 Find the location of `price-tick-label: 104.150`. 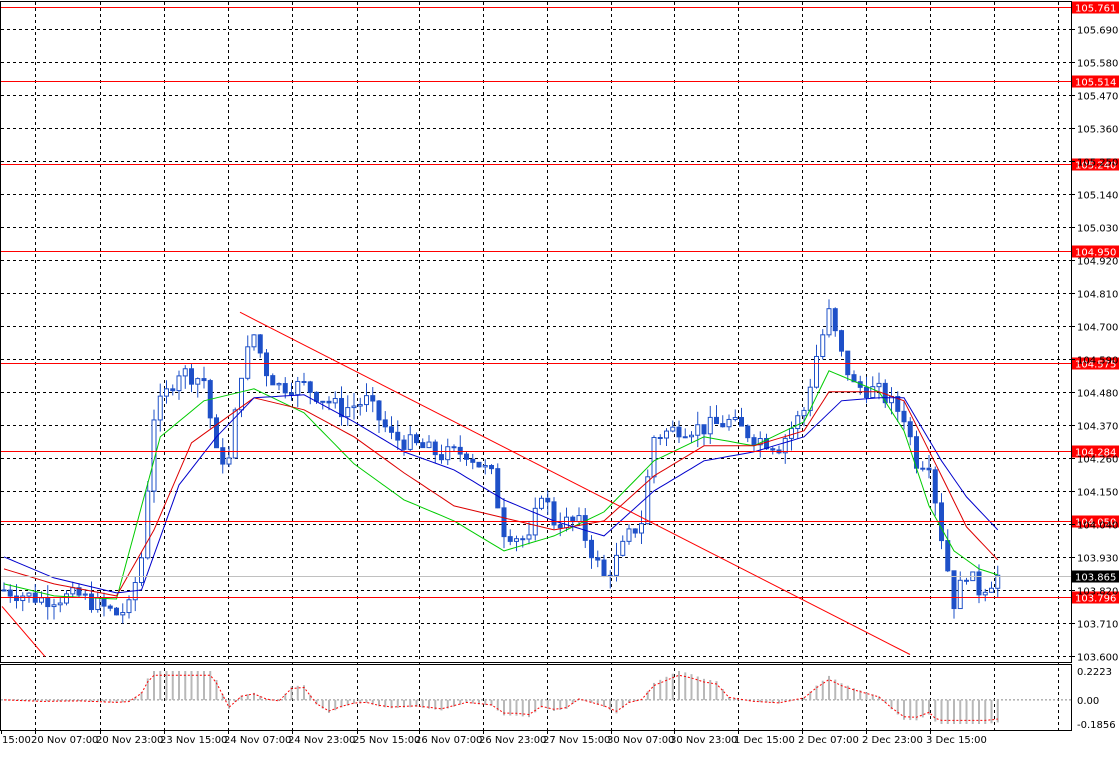

price-tick-label: 104.150 is located at coordinates (1097, 493).